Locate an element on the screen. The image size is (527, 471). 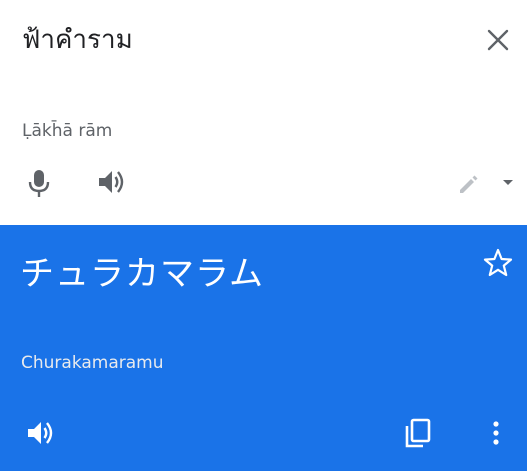
close-button is located at coordinates (498, 40).